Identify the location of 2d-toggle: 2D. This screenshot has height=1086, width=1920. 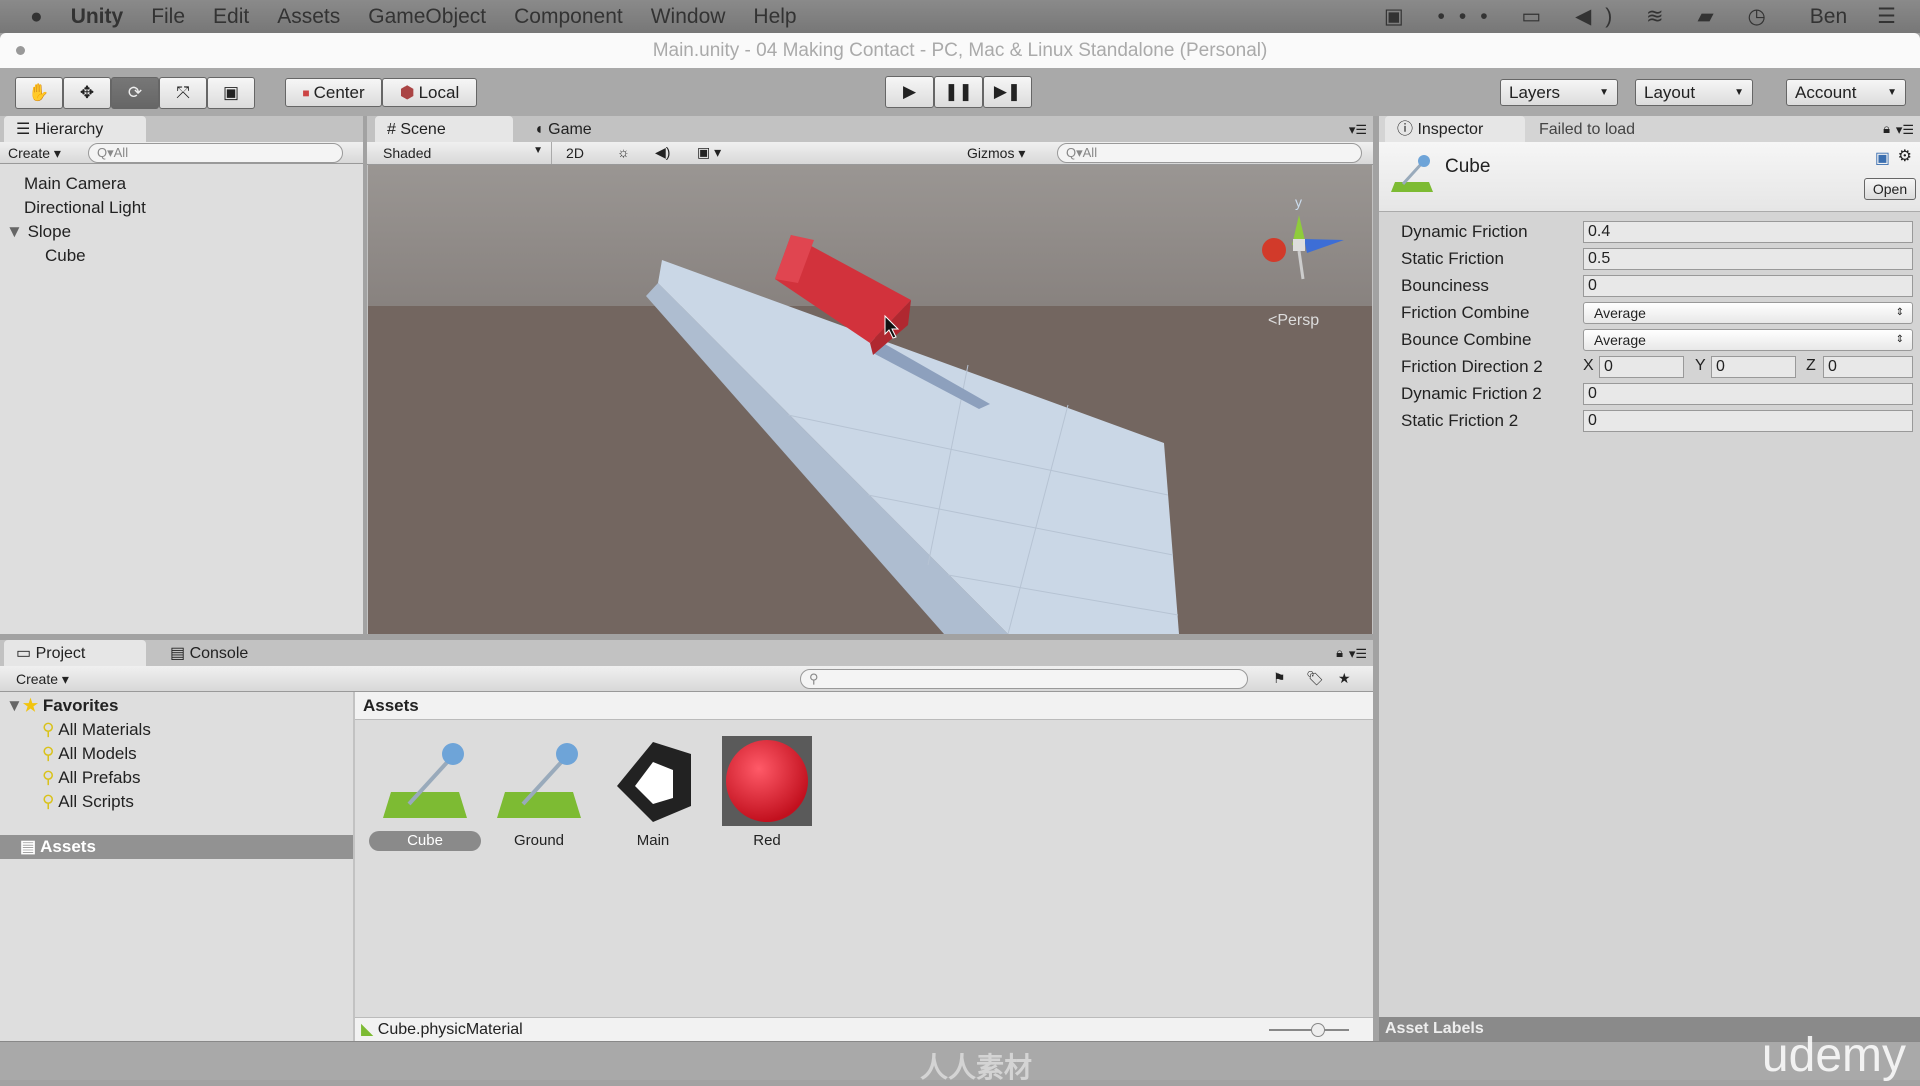
(575, 153).